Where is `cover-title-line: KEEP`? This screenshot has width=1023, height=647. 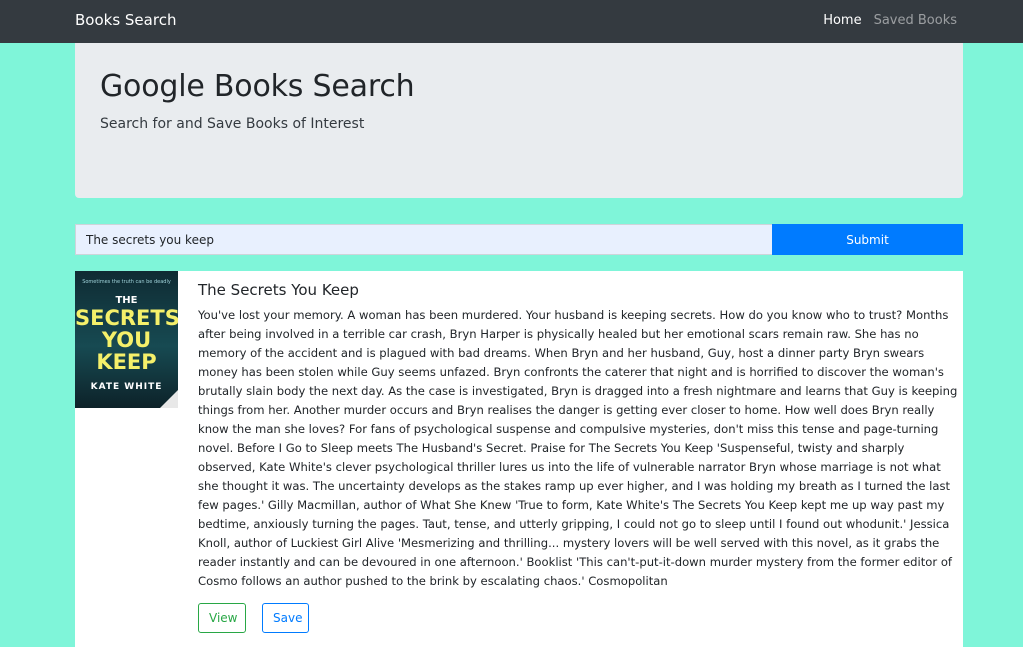 cover-title-line: KEEP is located at coordinates (126, 362).